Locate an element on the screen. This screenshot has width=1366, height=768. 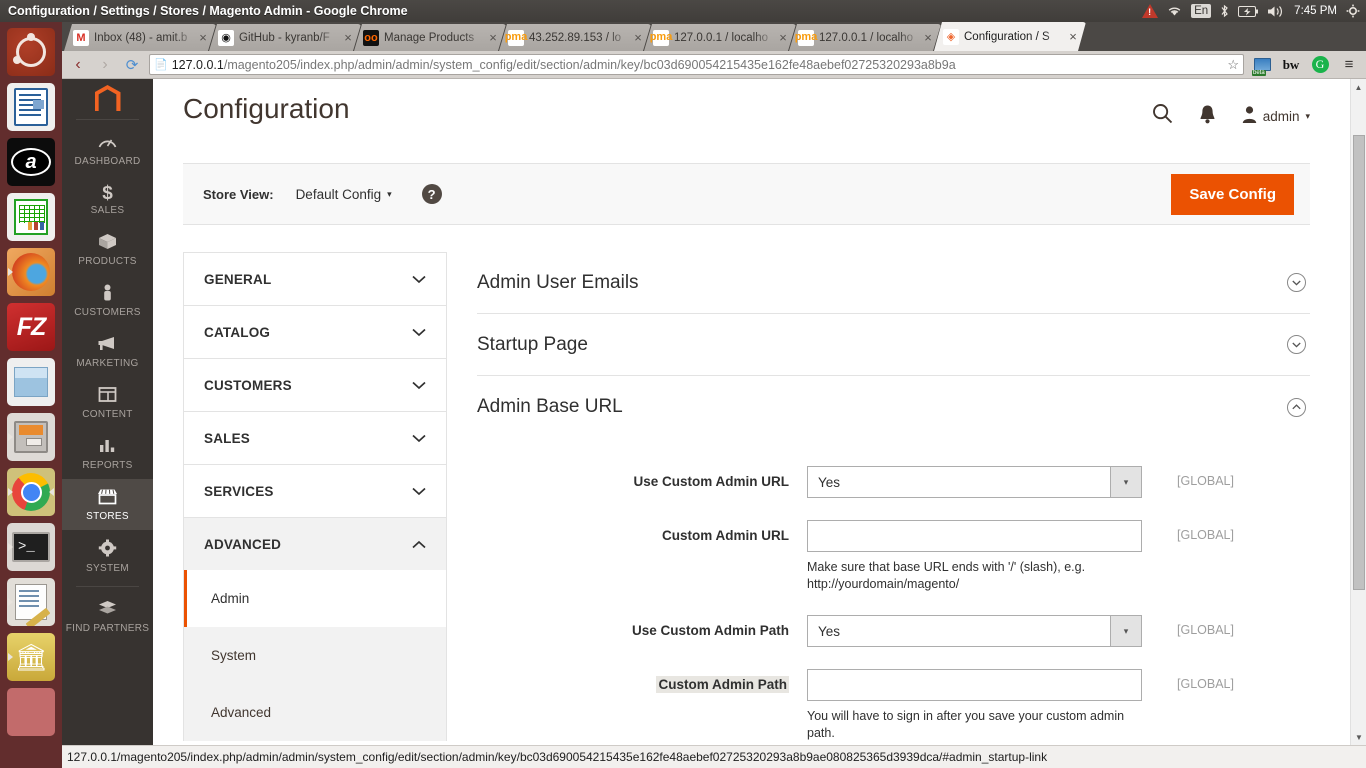
browser-tab-gmail: M Inbox (48) - amit.b × is located at coordinates (140, 37).